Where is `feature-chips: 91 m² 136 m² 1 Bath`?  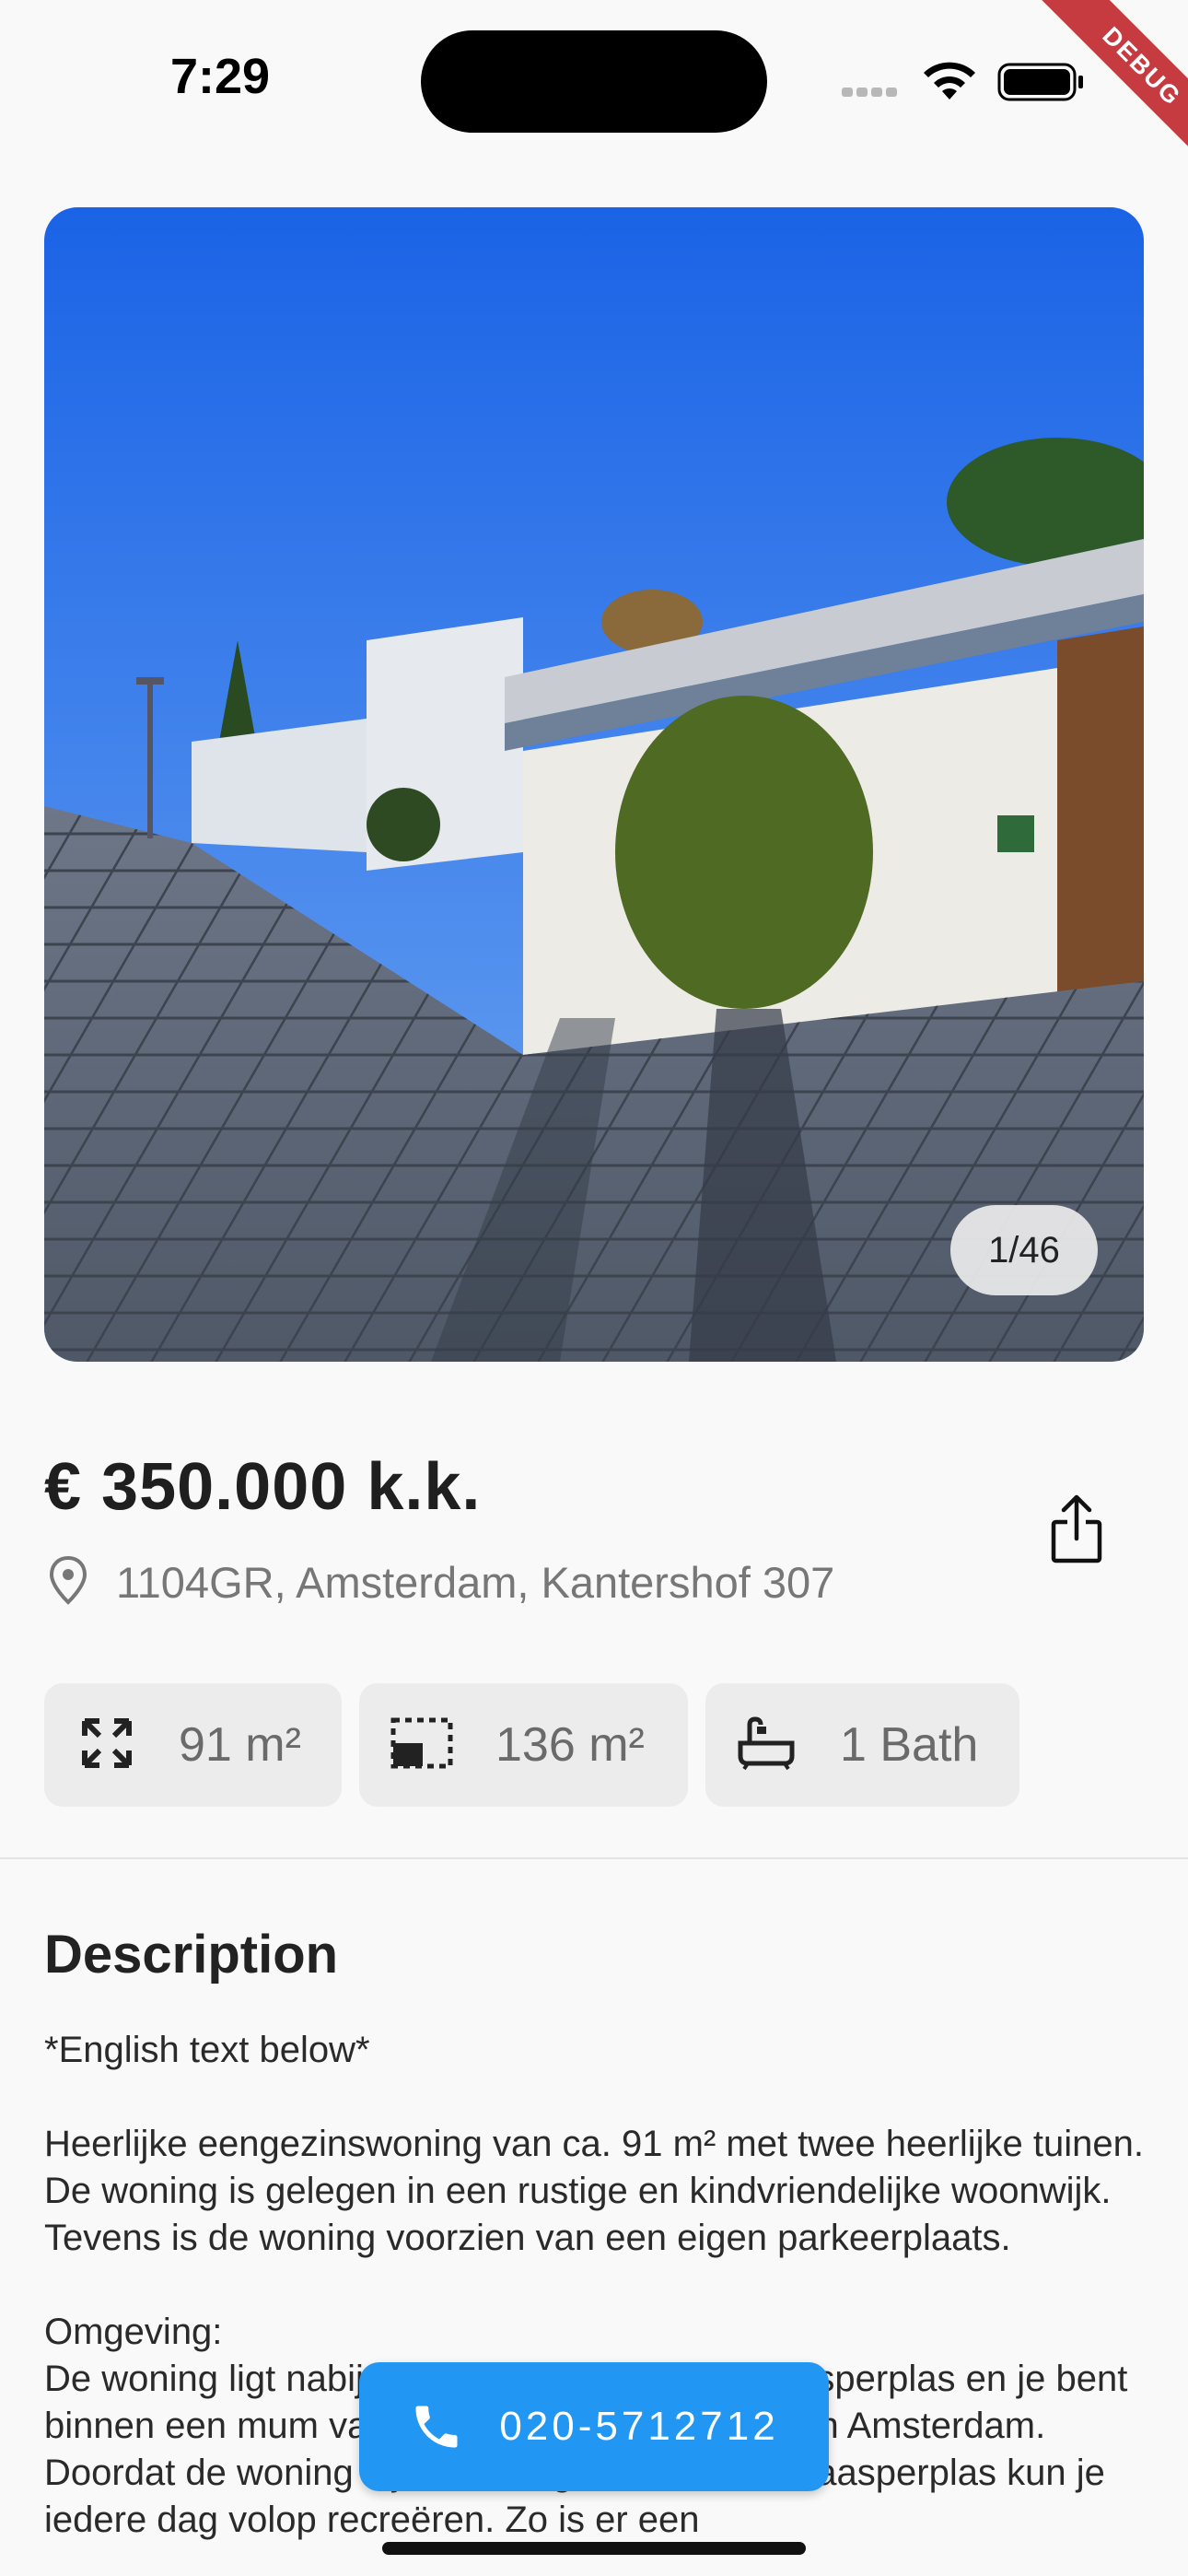
feature-chips: 91 m² 136 m² 1 Bath is located at coordinates (540, 1745).